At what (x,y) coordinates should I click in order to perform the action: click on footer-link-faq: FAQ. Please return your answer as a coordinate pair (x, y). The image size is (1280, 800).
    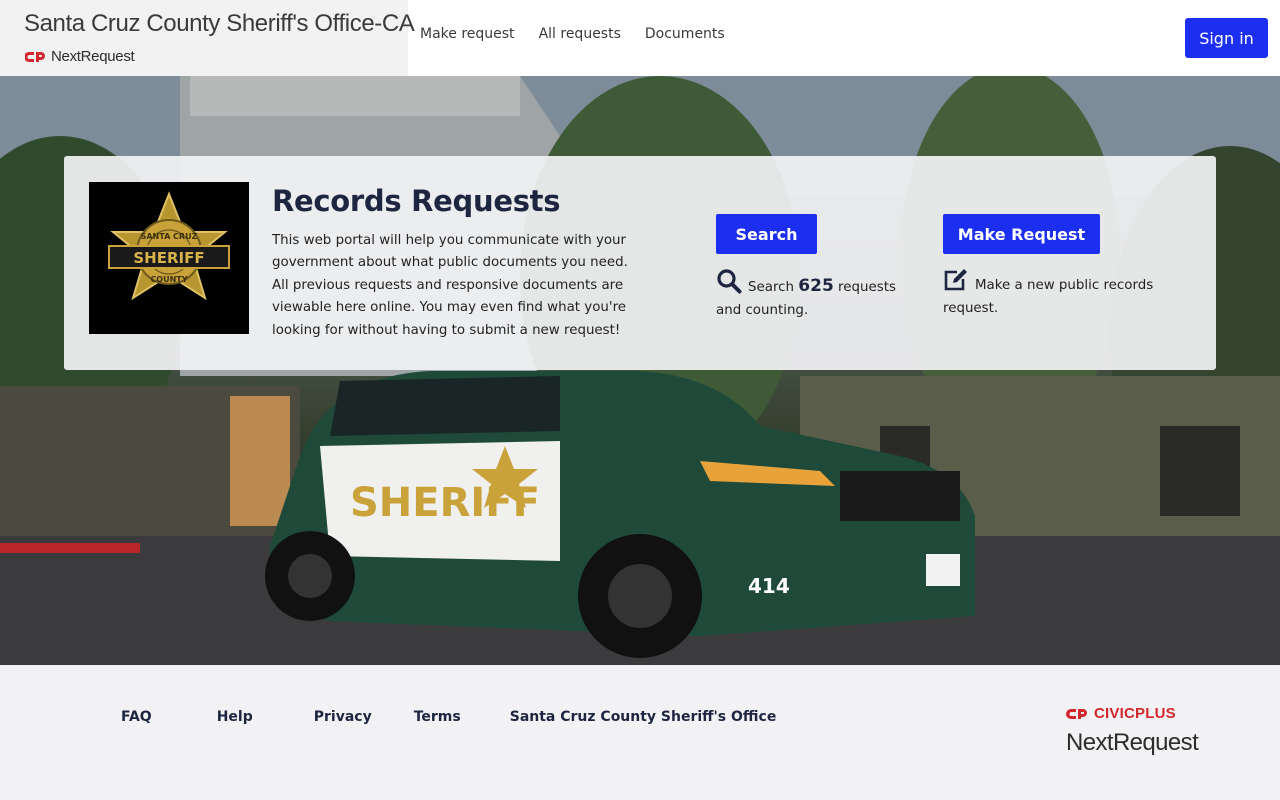
    Looking at the image, I should click on (136, 717).